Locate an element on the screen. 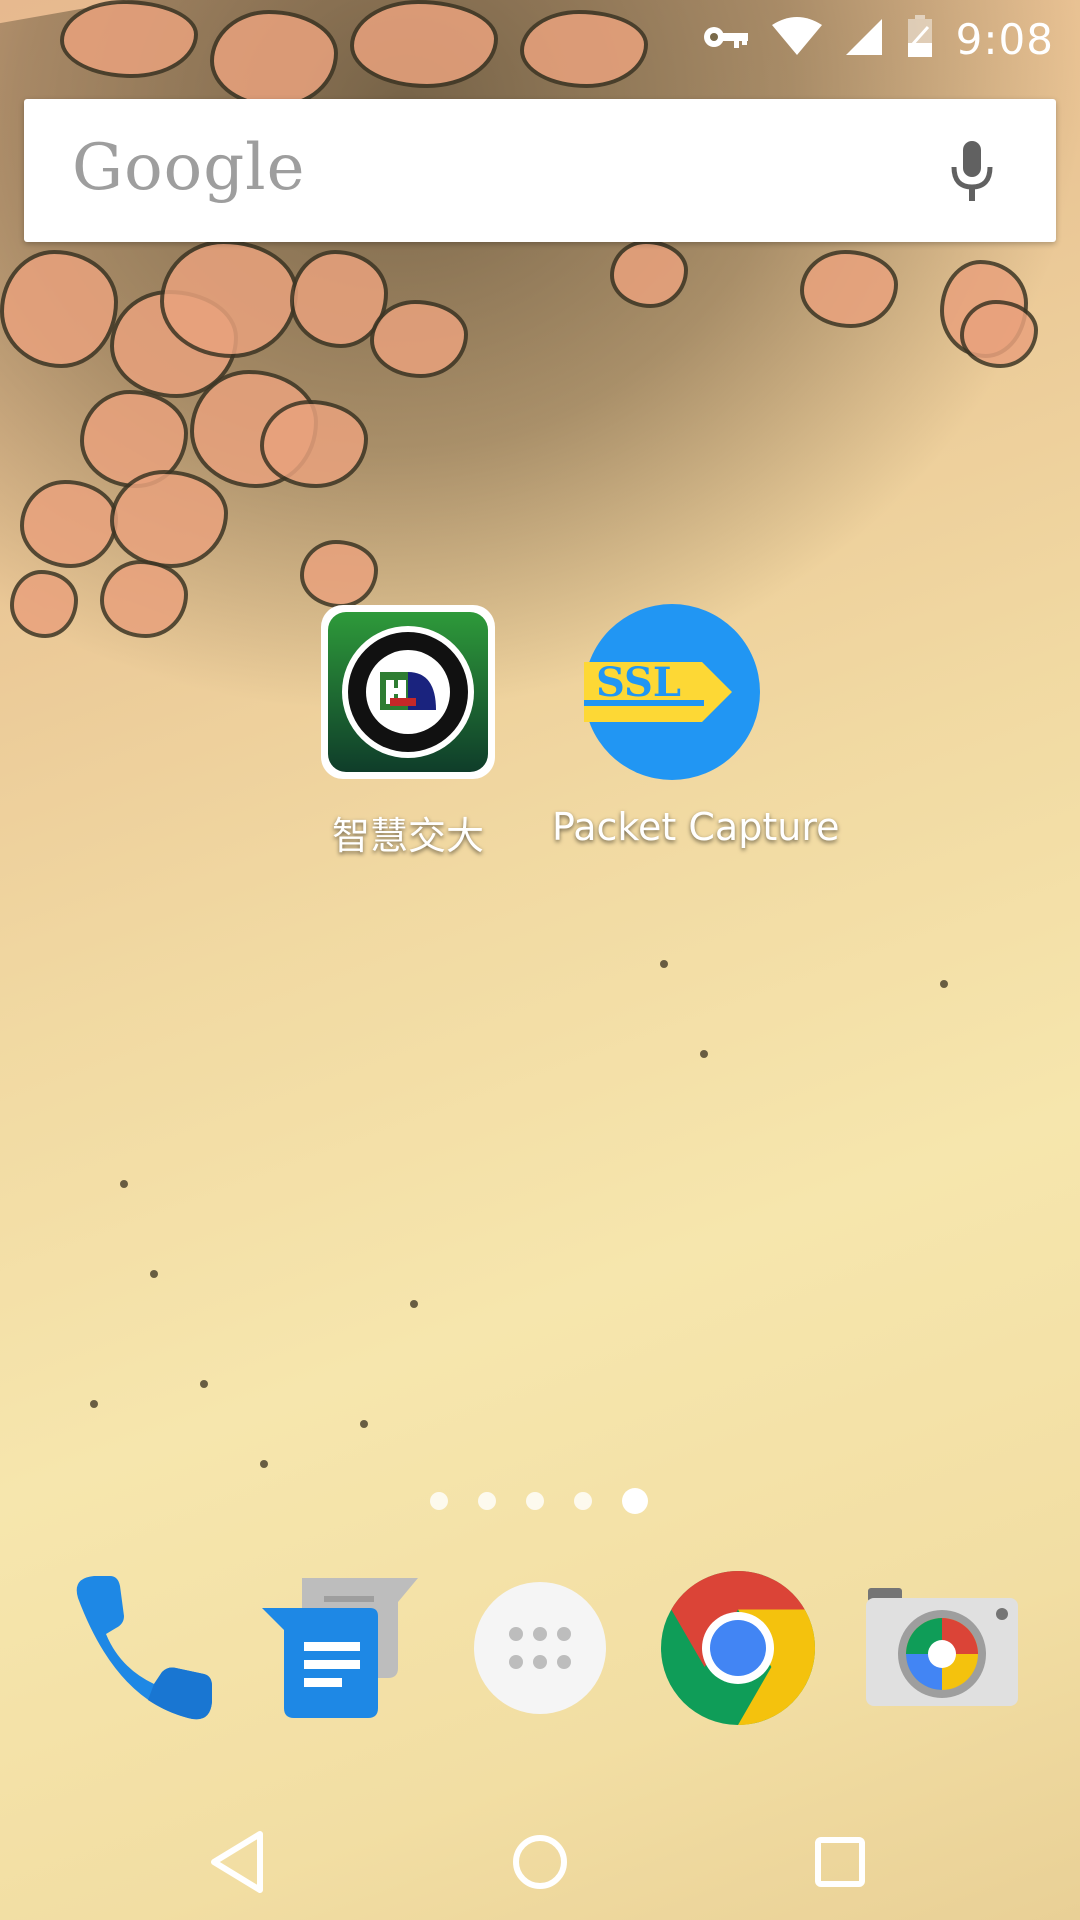  recents-icon is located at coordinates (840, 1862).